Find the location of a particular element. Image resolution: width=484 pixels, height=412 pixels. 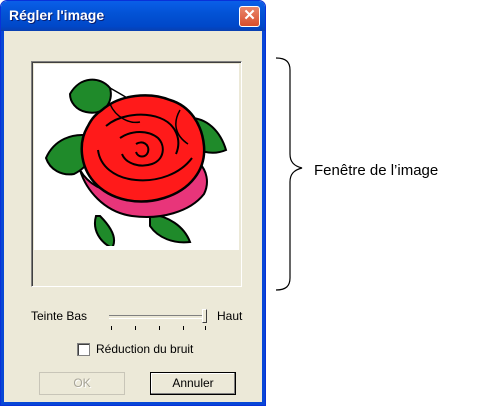

tint-slider-thumb is located at coordinates (204, 316).